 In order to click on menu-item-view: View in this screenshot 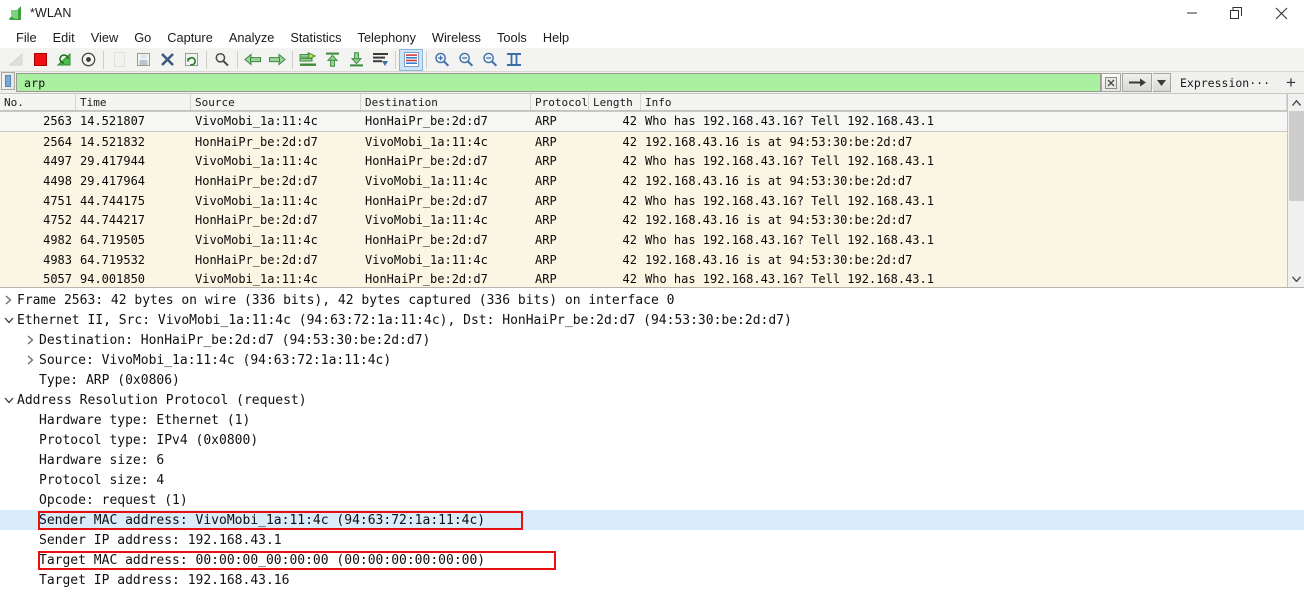, I will do `click(105, 37)`.